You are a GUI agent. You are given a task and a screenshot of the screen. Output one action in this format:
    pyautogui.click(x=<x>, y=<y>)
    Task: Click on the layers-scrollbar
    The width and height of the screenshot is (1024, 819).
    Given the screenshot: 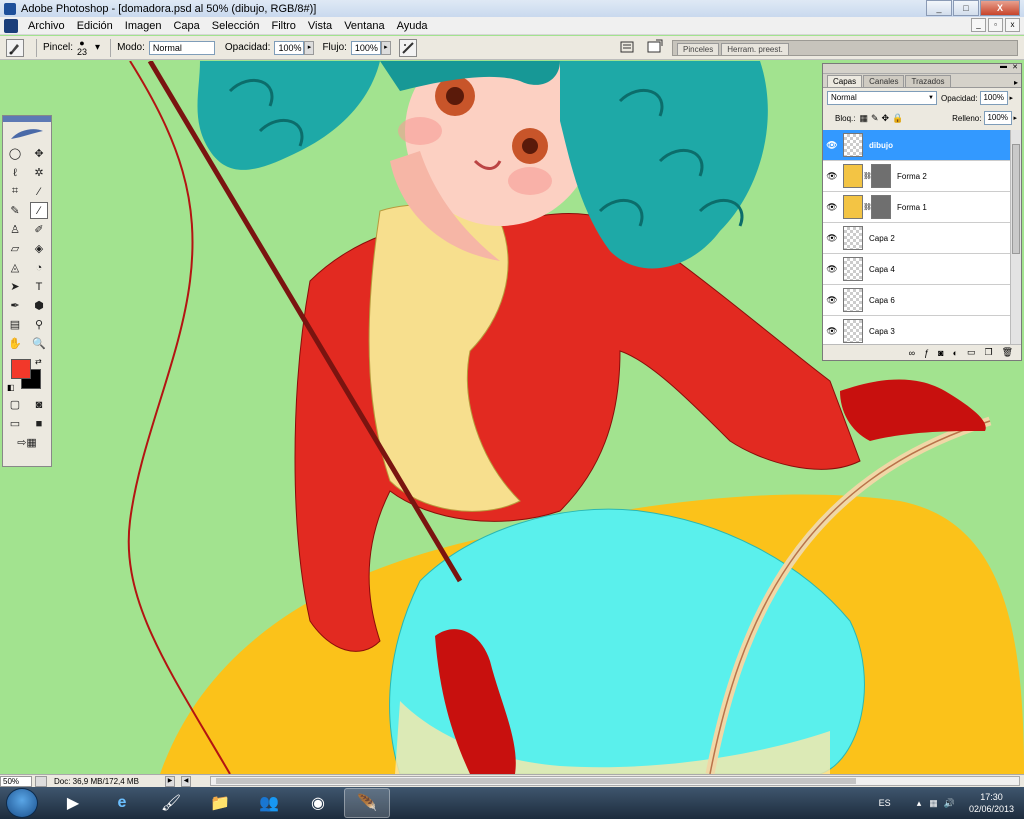 What is the action you would take?
    pyautogui.click(x=1015, y=238)
    